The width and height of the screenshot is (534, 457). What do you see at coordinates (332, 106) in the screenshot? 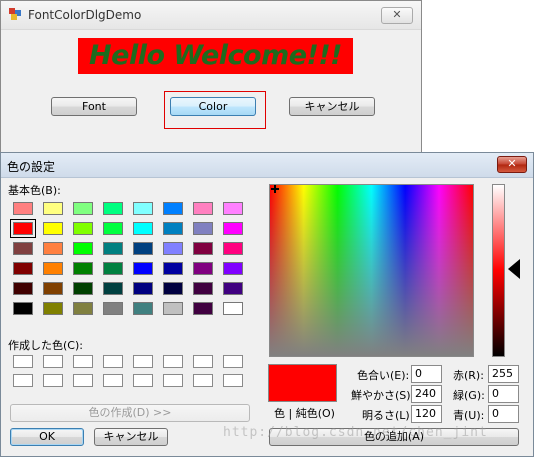
I see `demo-cancel-button: キャンセル` at bounding box center [332, 106].